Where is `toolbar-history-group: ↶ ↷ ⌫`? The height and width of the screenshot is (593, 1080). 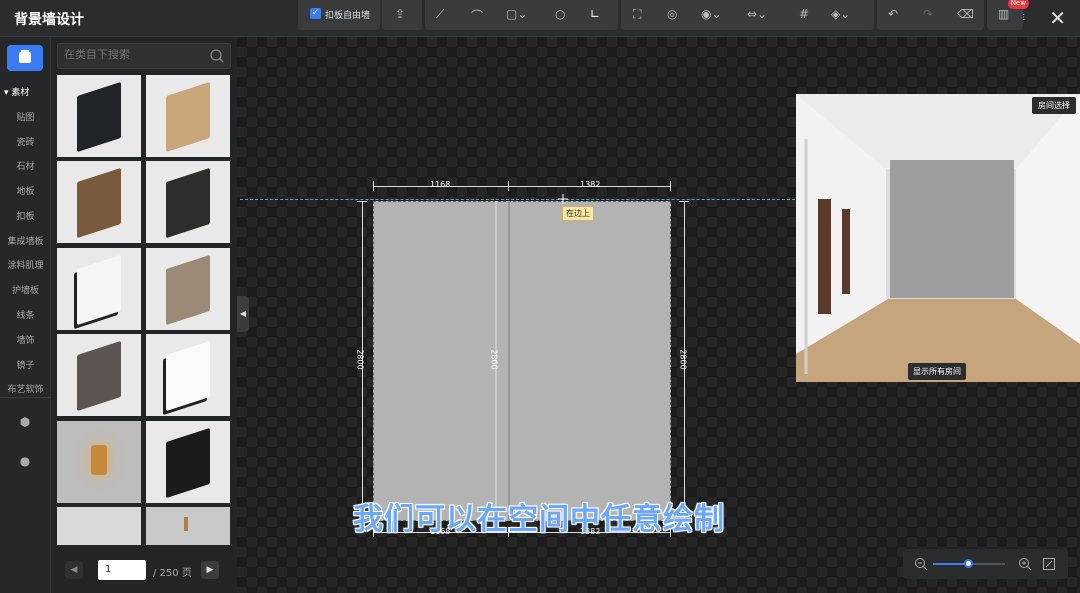 toolbar-history-group: ↶ ↷ ⌫ is located at coordinates (930, 15).